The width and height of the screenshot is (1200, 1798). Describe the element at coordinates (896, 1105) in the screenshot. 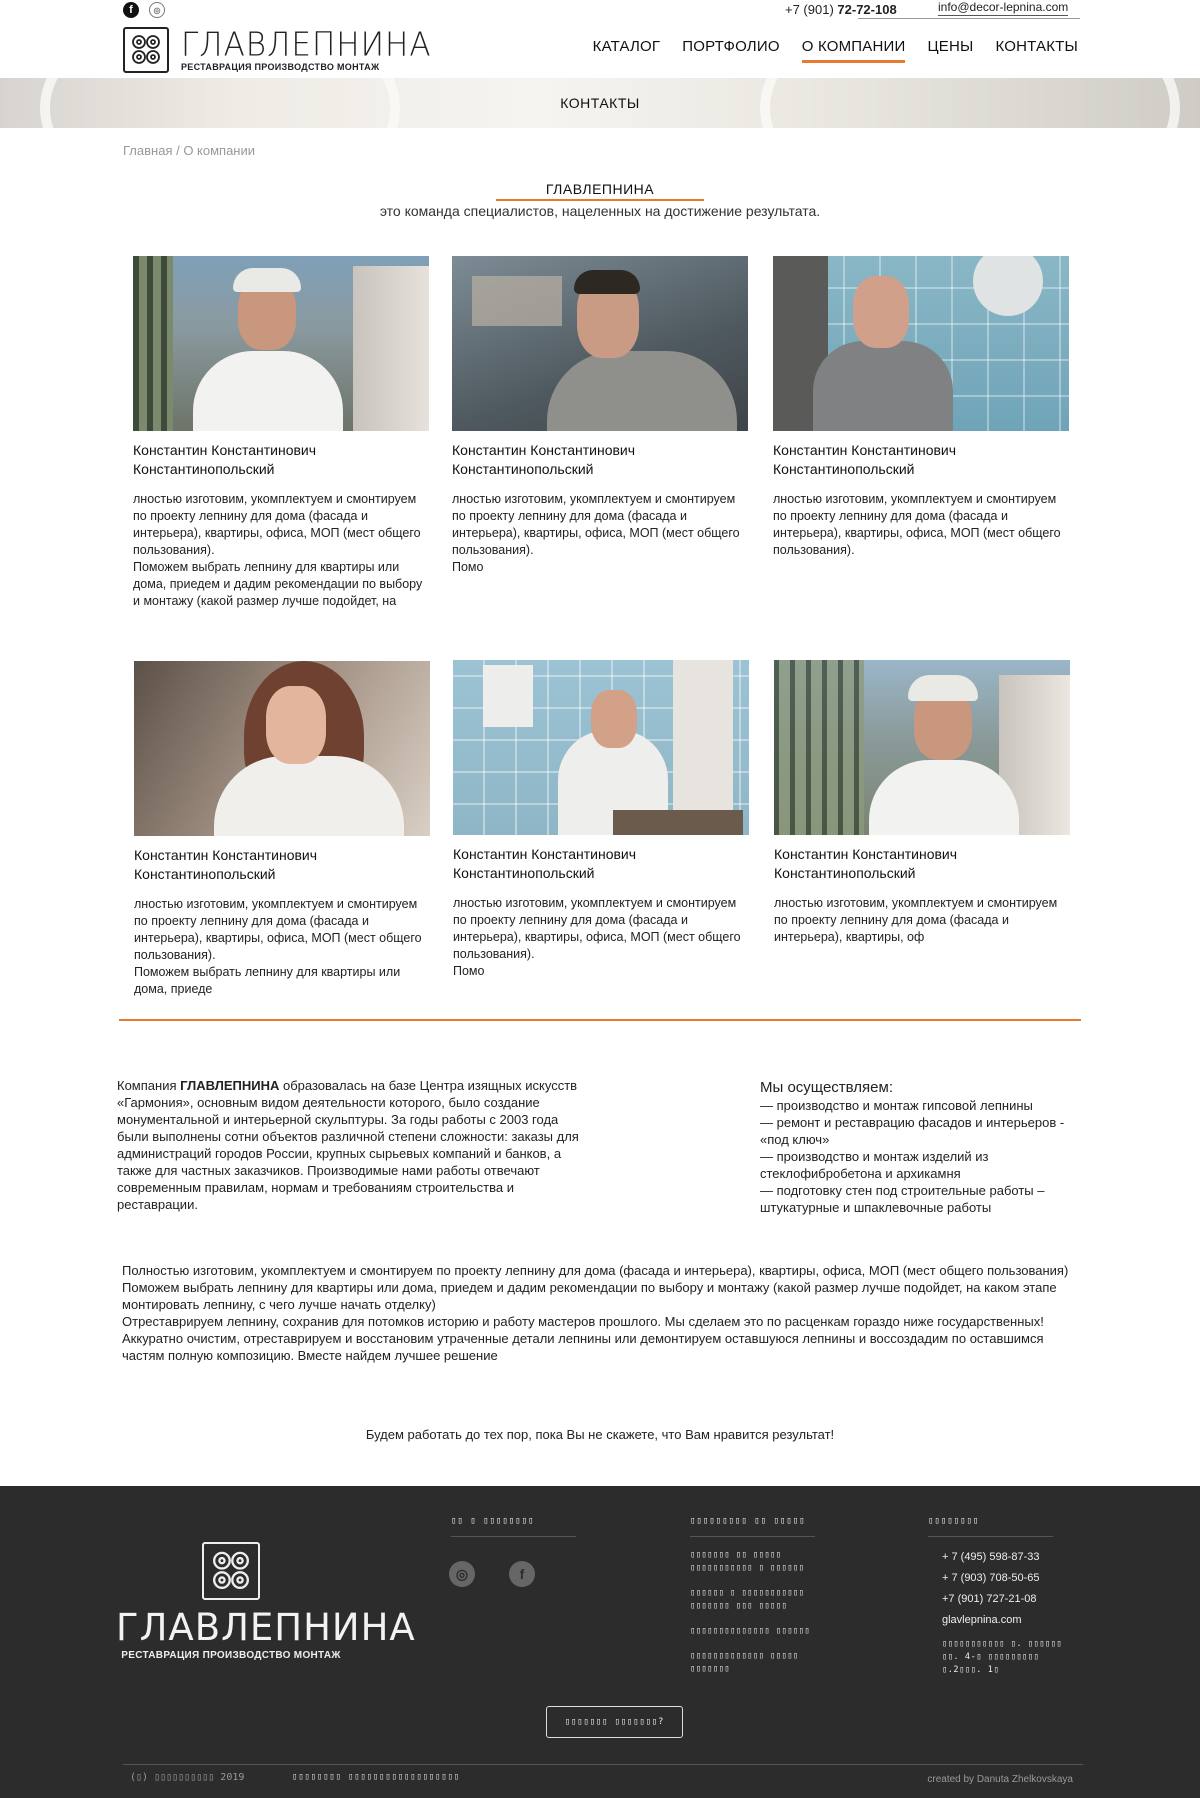

I see `service-item: — производство и монтаж гипсовой лепнины` at that location.